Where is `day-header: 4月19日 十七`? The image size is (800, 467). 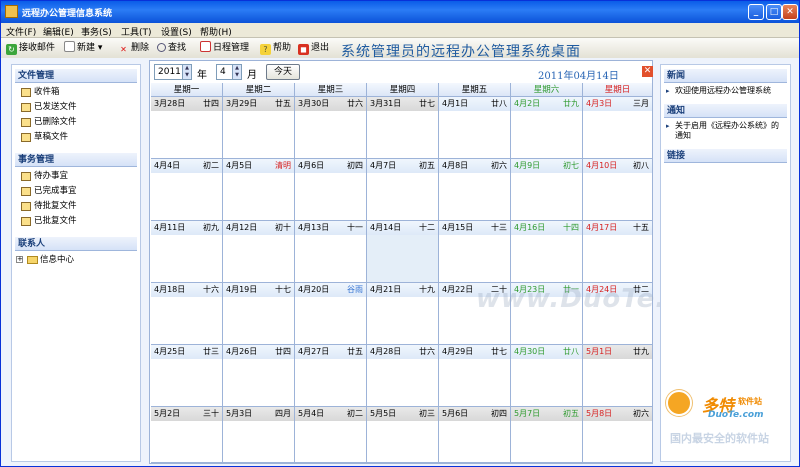 day-header: 4月19日 十七 is located at coordinates (258, 290).